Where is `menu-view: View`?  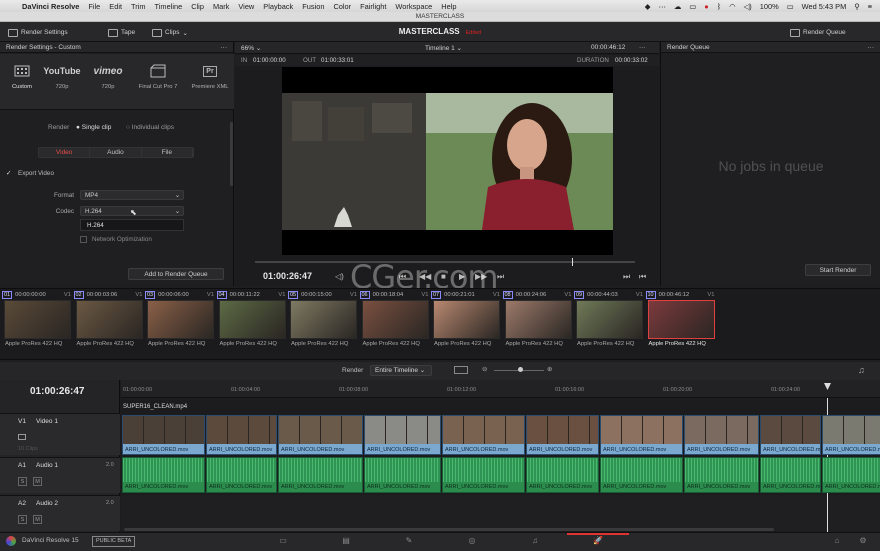
menu-view: View is located at coordinates (246, 6).